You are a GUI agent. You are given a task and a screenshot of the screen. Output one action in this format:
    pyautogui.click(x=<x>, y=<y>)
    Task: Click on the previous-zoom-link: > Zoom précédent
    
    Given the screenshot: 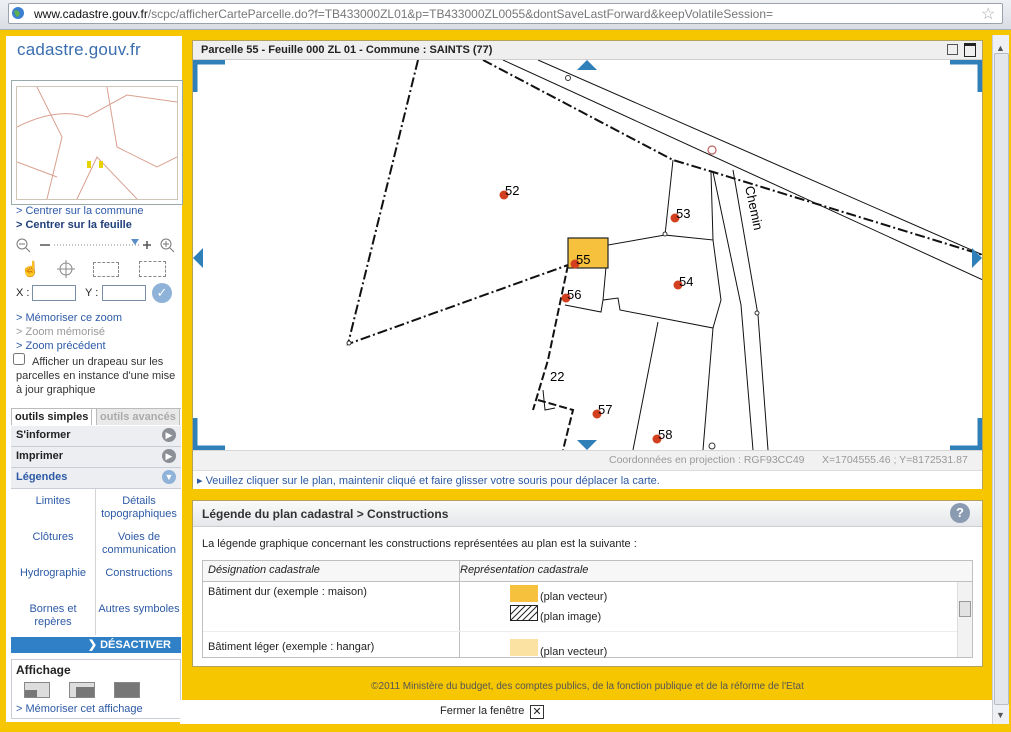 What is the action you would take?
    pyautogui.click(x=61, y=346)
    